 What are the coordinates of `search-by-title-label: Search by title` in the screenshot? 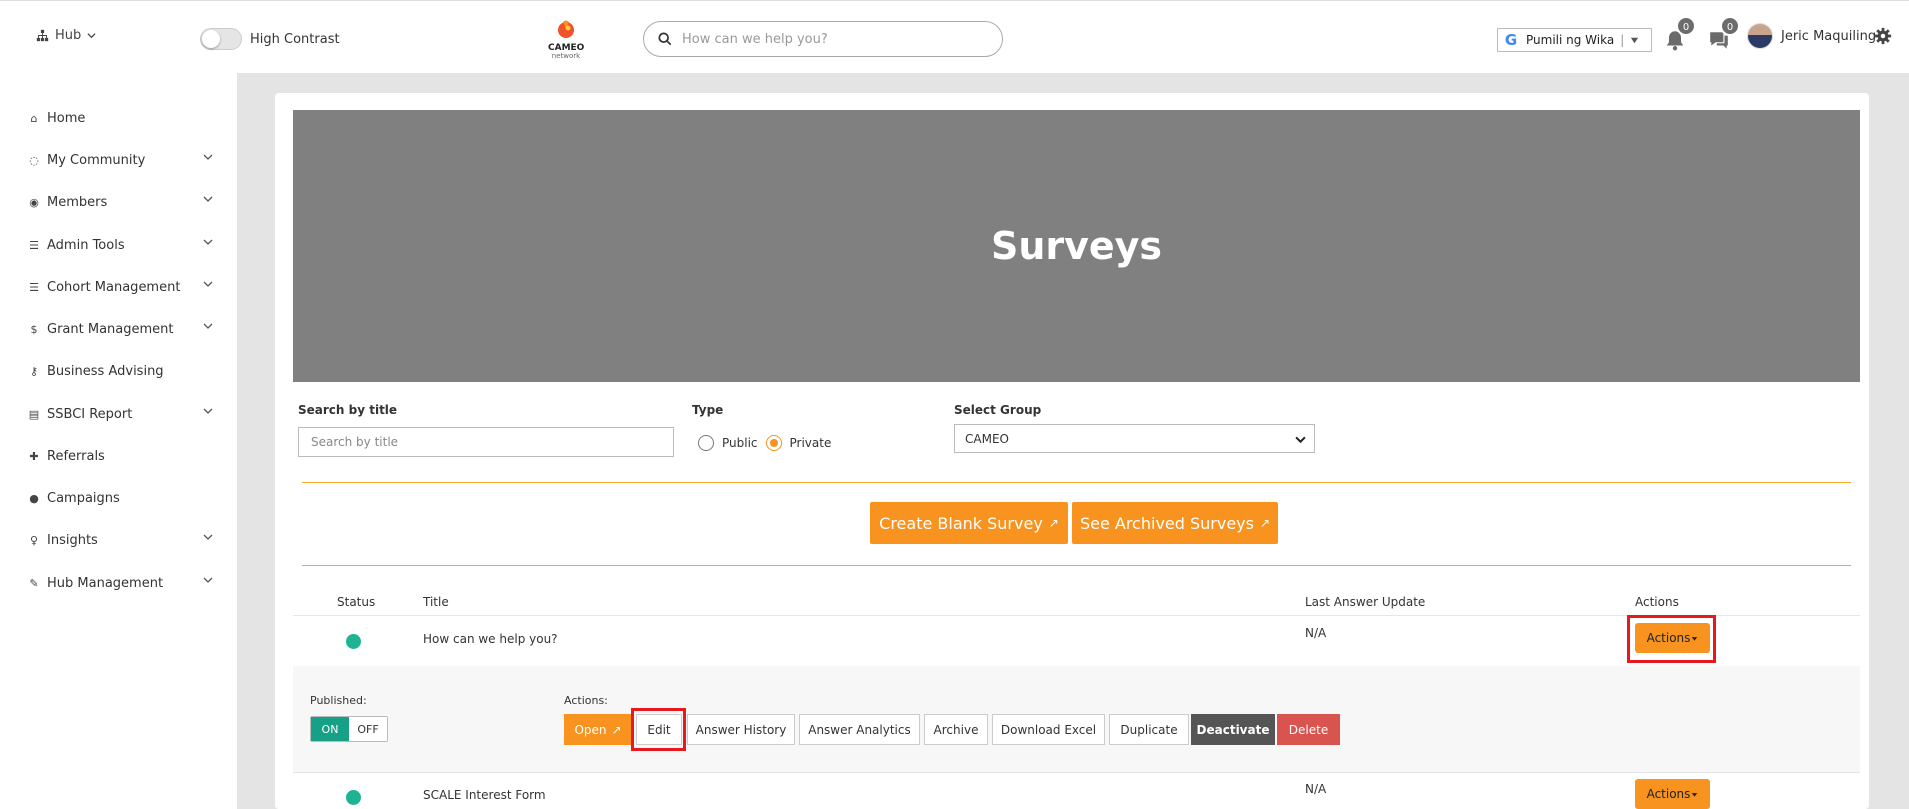 It's located at (348, 410).